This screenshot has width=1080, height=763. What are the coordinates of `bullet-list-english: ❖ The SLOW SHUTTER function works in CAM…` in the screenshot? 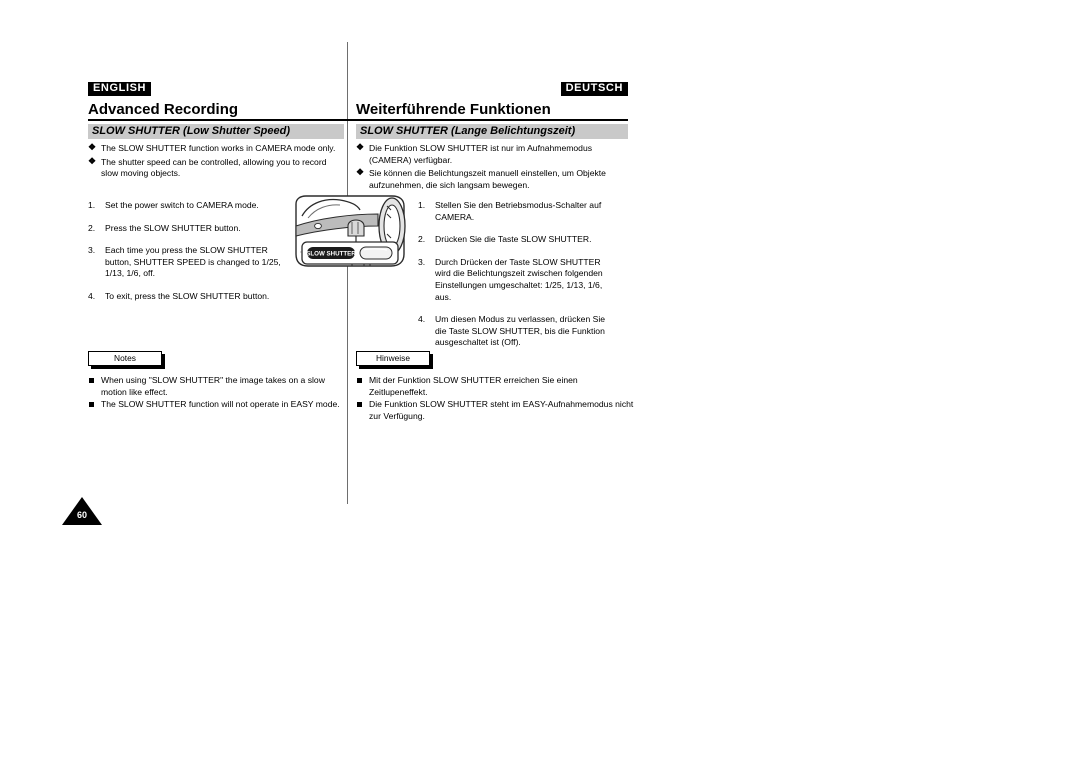 It's located at (217, 162).